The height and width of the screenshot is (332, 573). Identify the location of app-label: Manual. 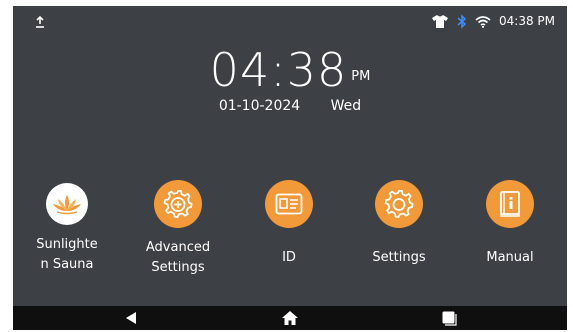
(510, 257).